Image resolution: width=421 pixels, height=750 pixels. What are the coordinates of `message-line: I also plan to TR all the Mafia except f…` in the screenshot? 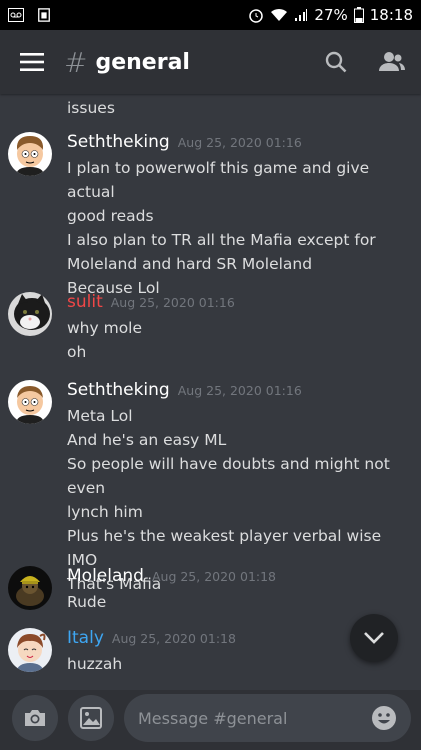 It's located at (221, 240).